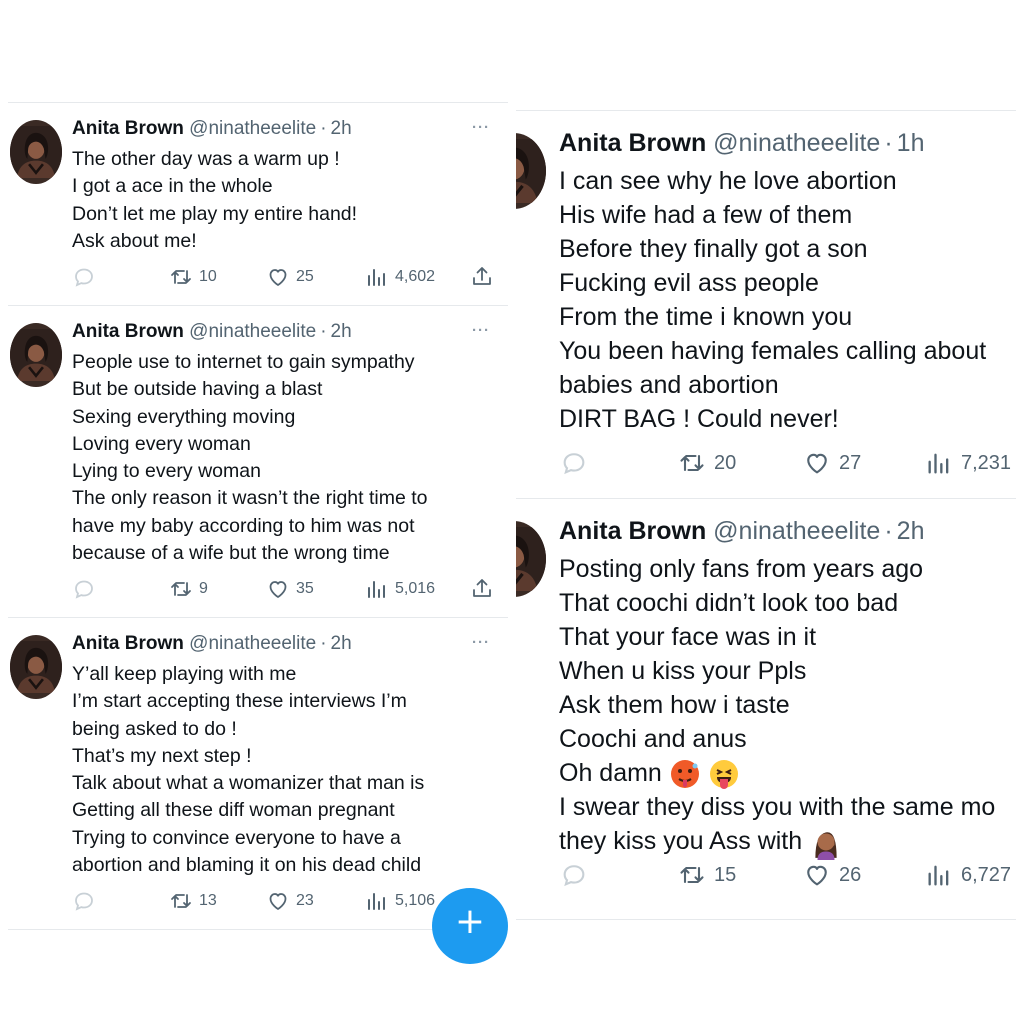 Image resolution: width=1024 pixels, height=1024 pixels. Describe the element at coordinates (181, 589) in the screenshot. I see `retweet-icon` at that location.